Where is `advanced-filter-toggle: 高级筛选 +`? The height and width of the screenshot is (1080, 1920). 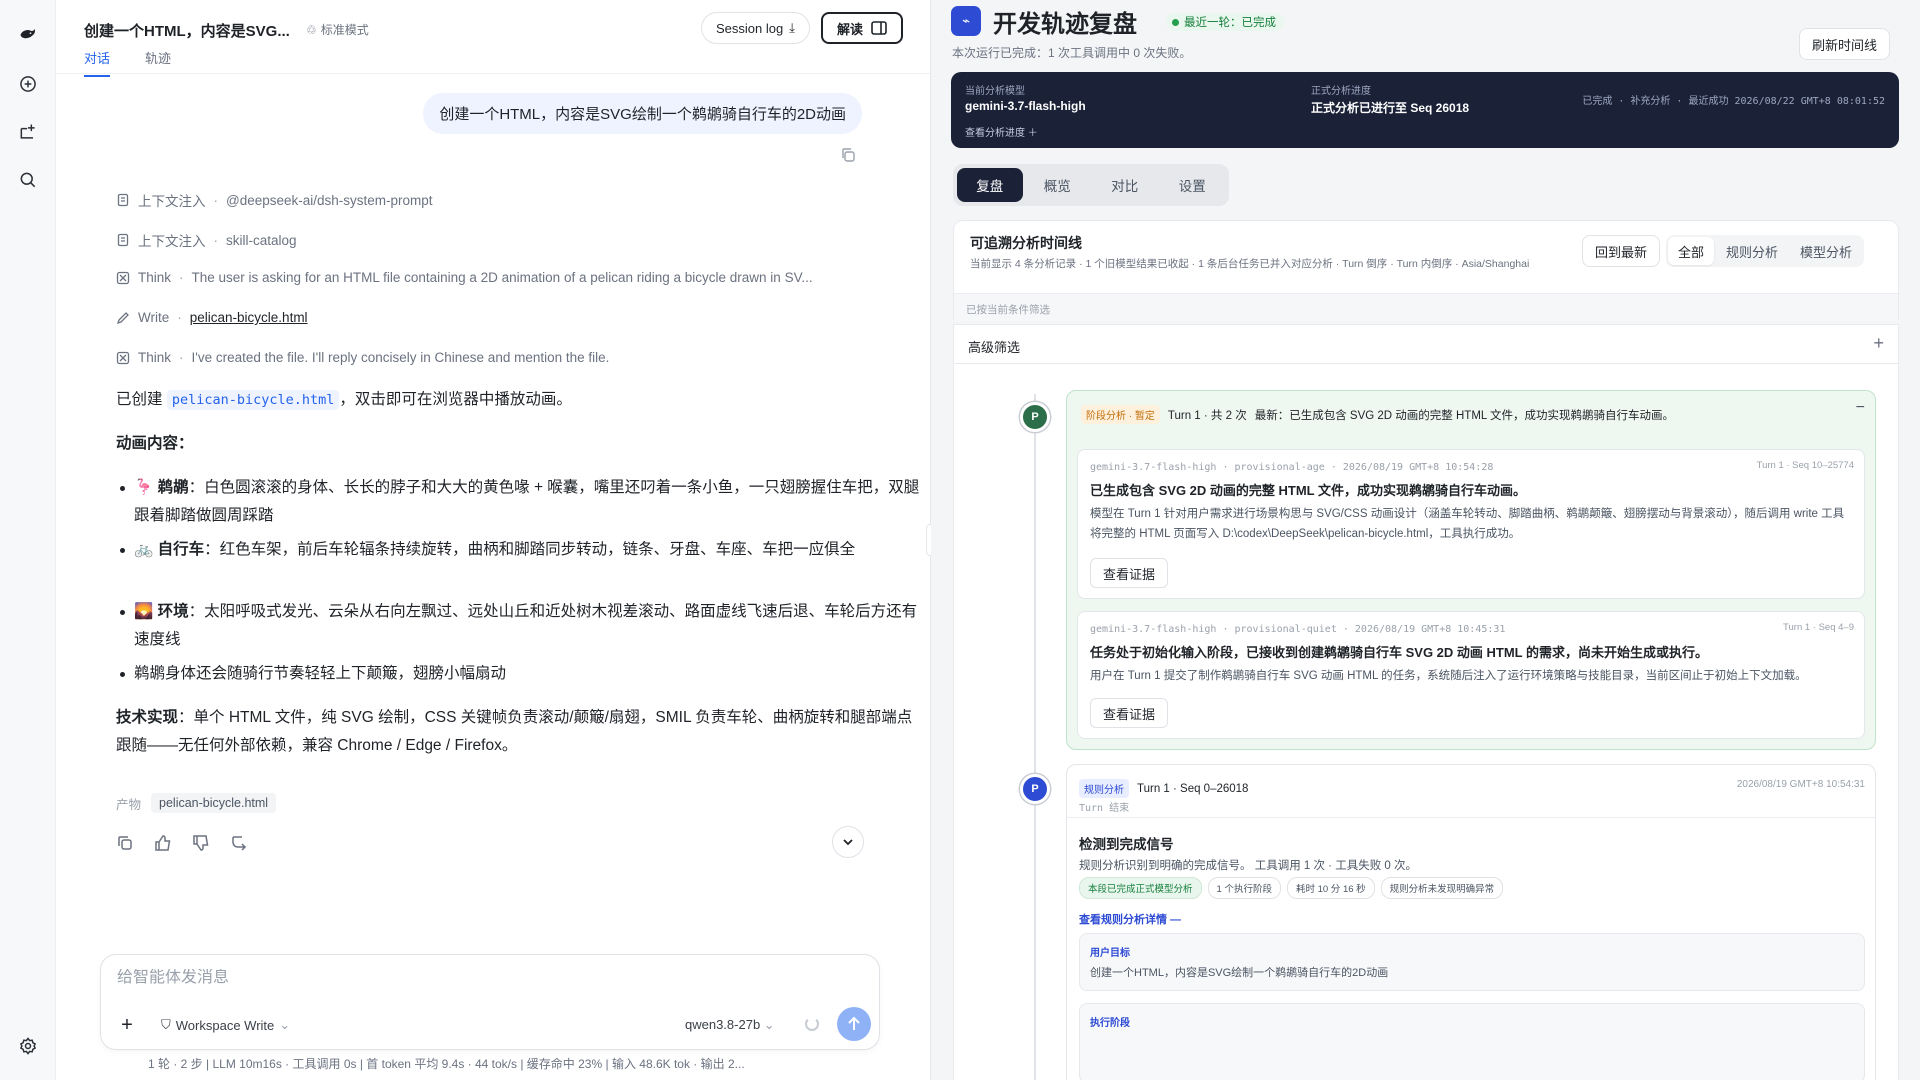 advanced-filter-toggle: 高级筛选 + is located at coordinates (1426, 344).